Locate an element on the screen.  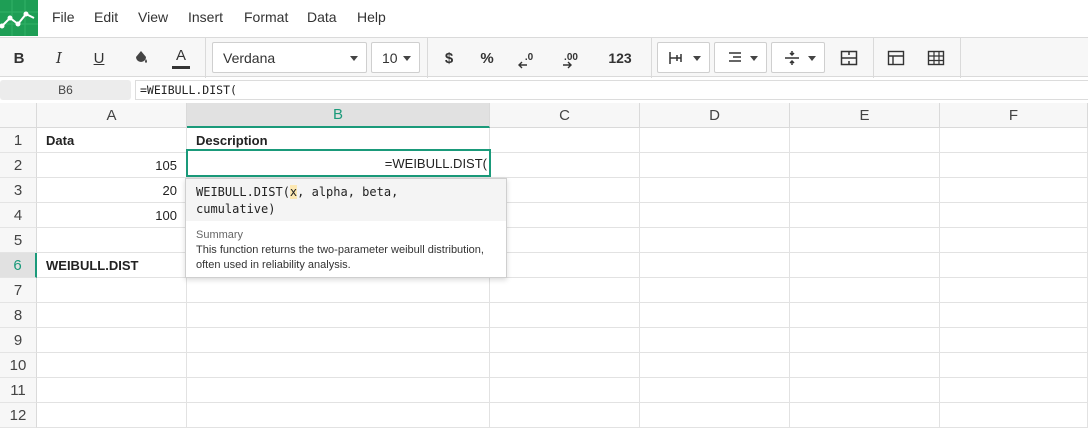
cell-f9 is located at coordinates (1014, 340).